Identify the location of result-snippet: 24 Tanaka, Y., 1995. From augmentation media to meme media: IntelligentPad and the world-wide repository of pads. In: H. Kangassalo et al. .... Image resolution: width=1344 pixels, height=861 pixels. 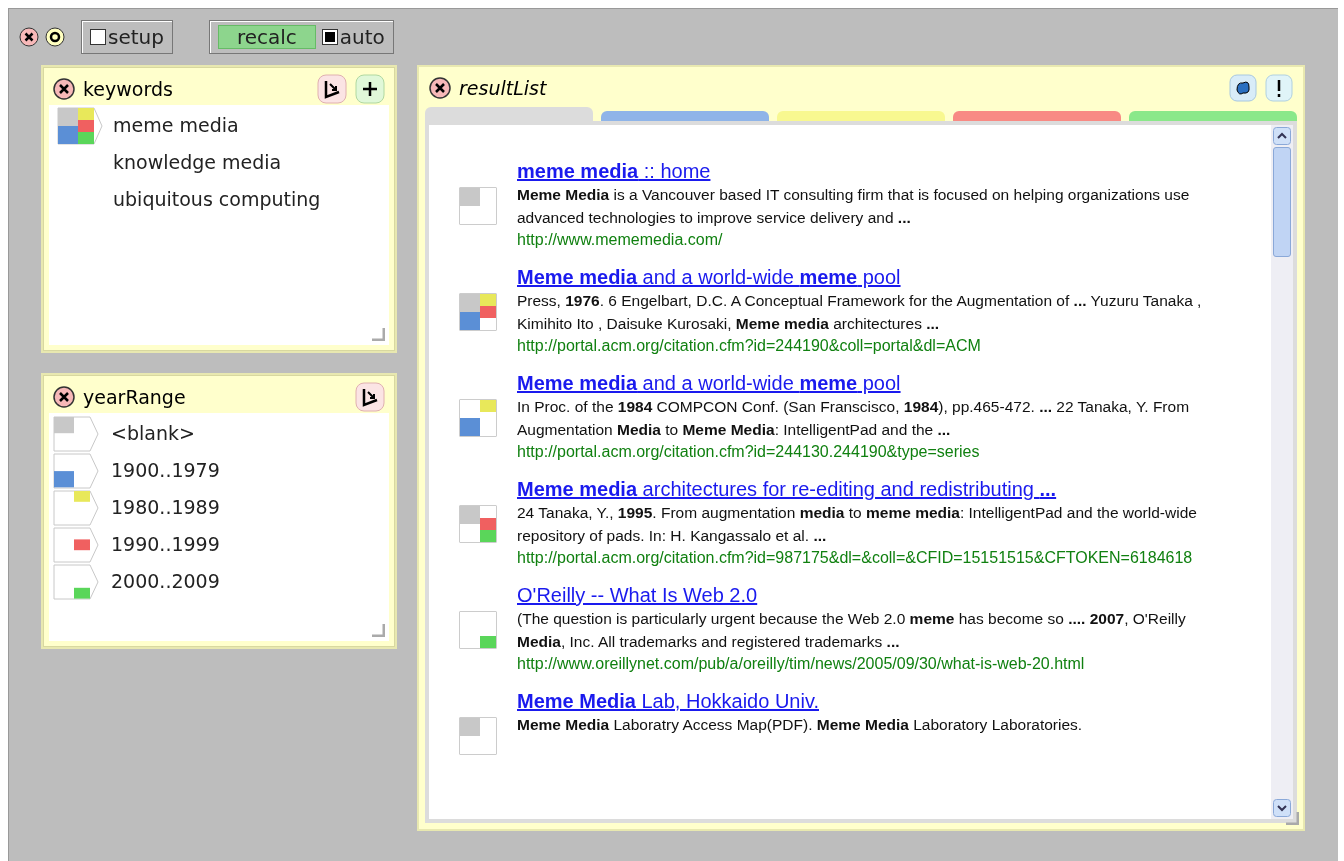
(857, 524).